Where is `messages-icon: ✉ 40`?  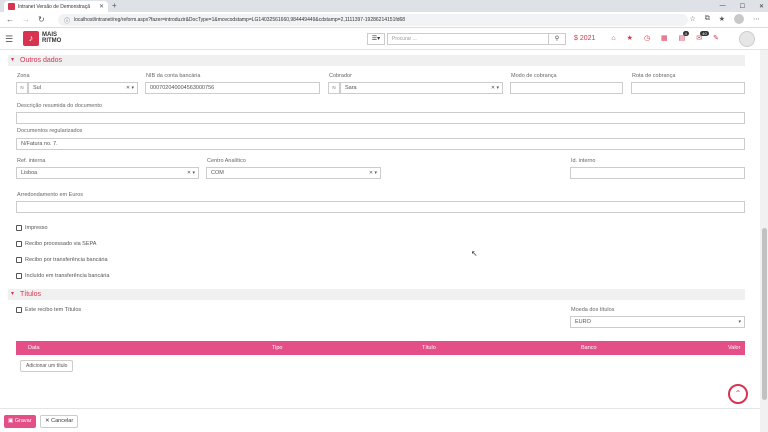 messages-icon: ✉ 40 is located at coordinates (702, 36).